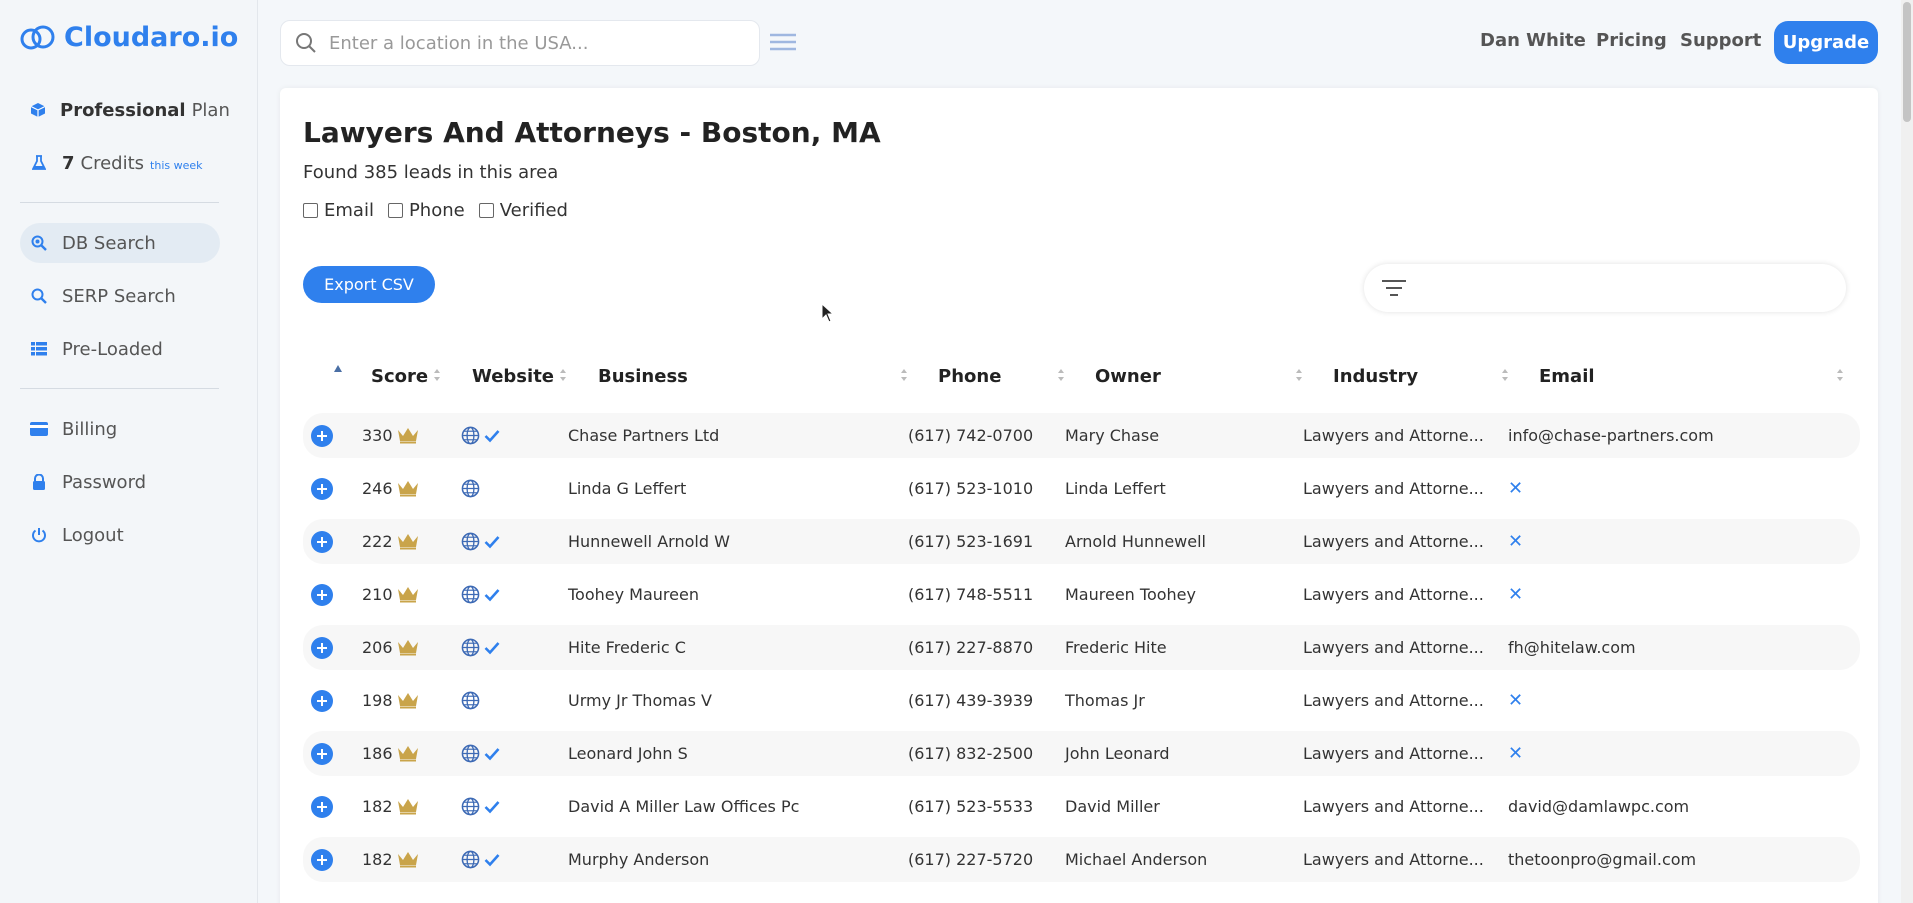  What do you see at coordinates (529, 43) in the screenshot?
I see `location-search-input` at bounding box center [529, 43].